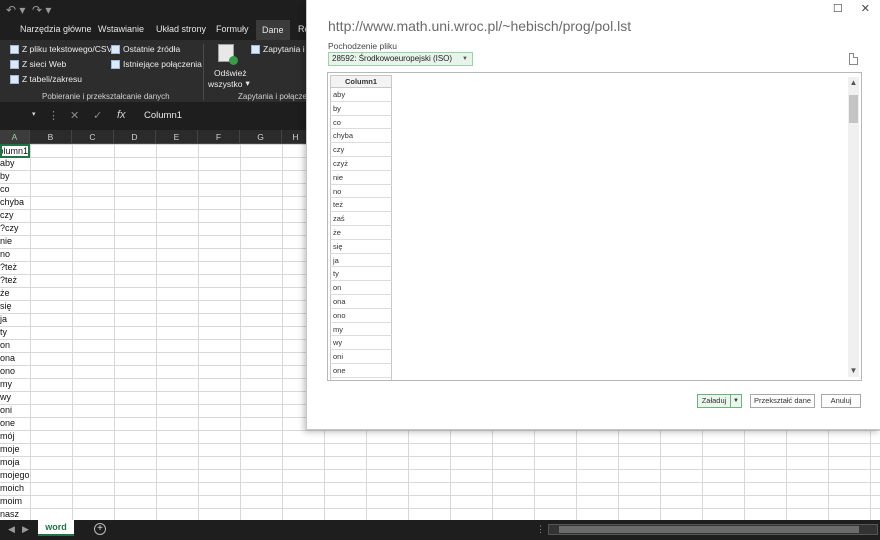 The width and height of the screenshot is (880, 540). I want to click on from-text-csv-button: Z pliku tekstowego/CSV, so click(61, 49).